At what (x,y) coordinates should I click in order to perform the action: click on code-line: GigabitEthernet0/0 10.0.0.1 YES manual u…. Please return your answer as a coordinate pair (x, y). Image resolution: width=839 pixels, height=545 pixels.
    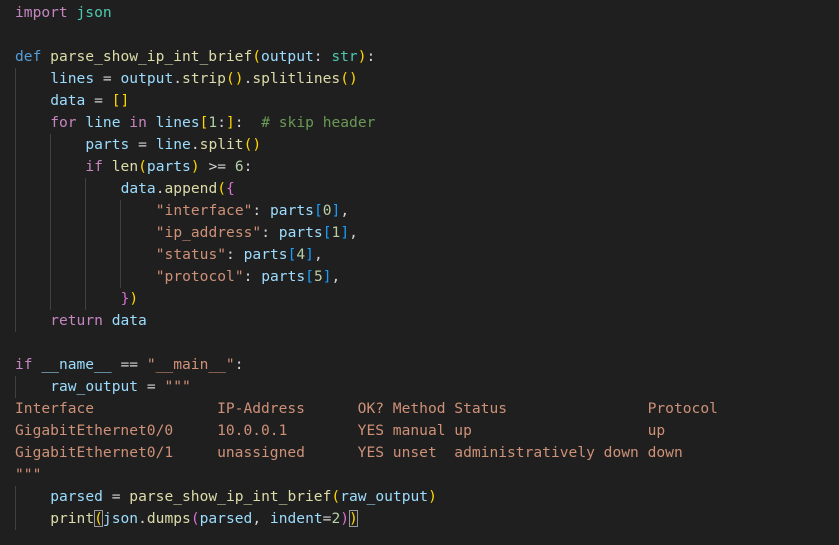
    Looking at the image, I should click on (340, 431).